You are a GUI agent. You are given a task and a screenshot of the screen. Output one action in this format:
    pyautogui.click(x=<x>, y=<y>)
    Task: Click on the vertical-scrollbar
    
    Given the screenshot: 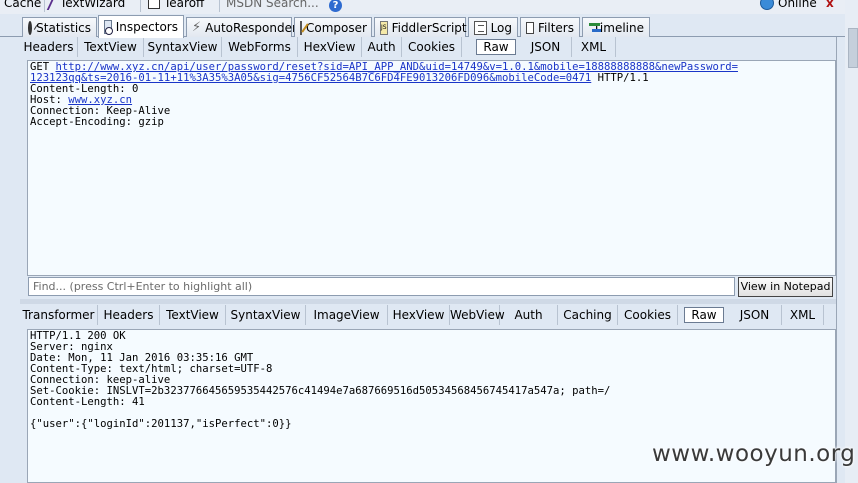 What is the action you would take?
    pyautogui.click(x=851, y=241)
    